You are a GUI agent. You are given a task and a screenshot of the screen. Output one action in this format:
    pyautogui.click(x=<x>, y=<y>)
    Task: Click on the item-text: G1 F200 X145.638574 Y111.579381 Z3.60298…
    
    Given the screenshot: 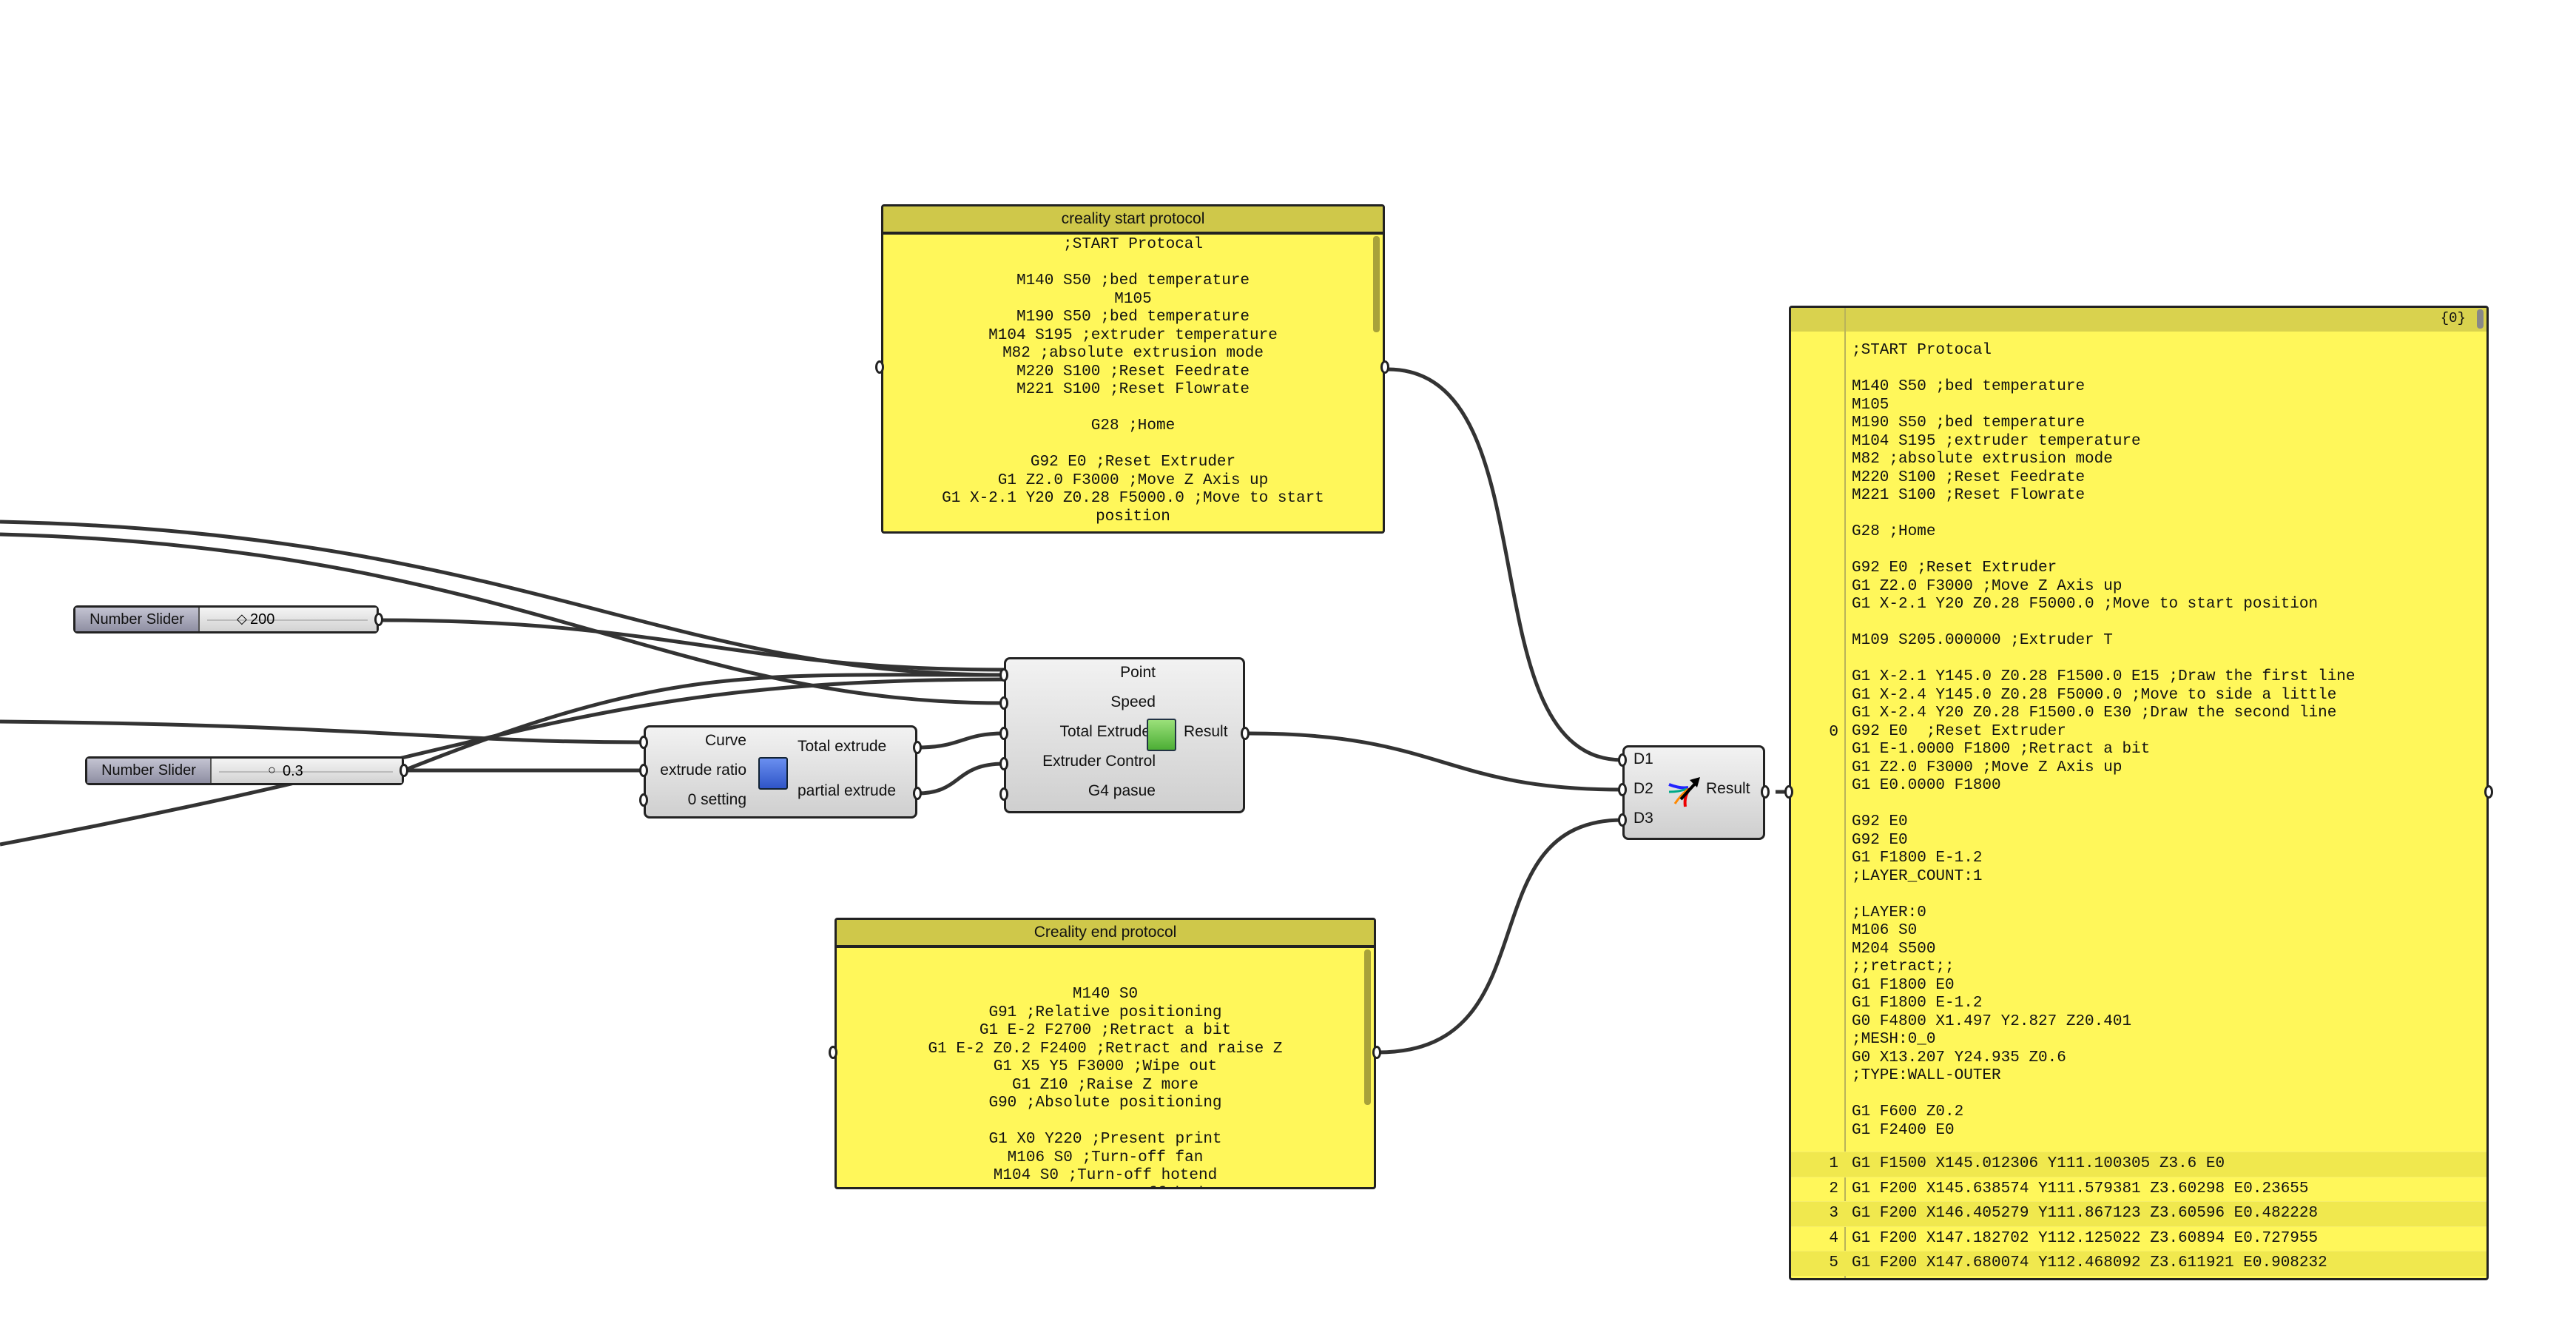 What is the action you would take?
    pyautogui.click(x=2080, y=1188)
    